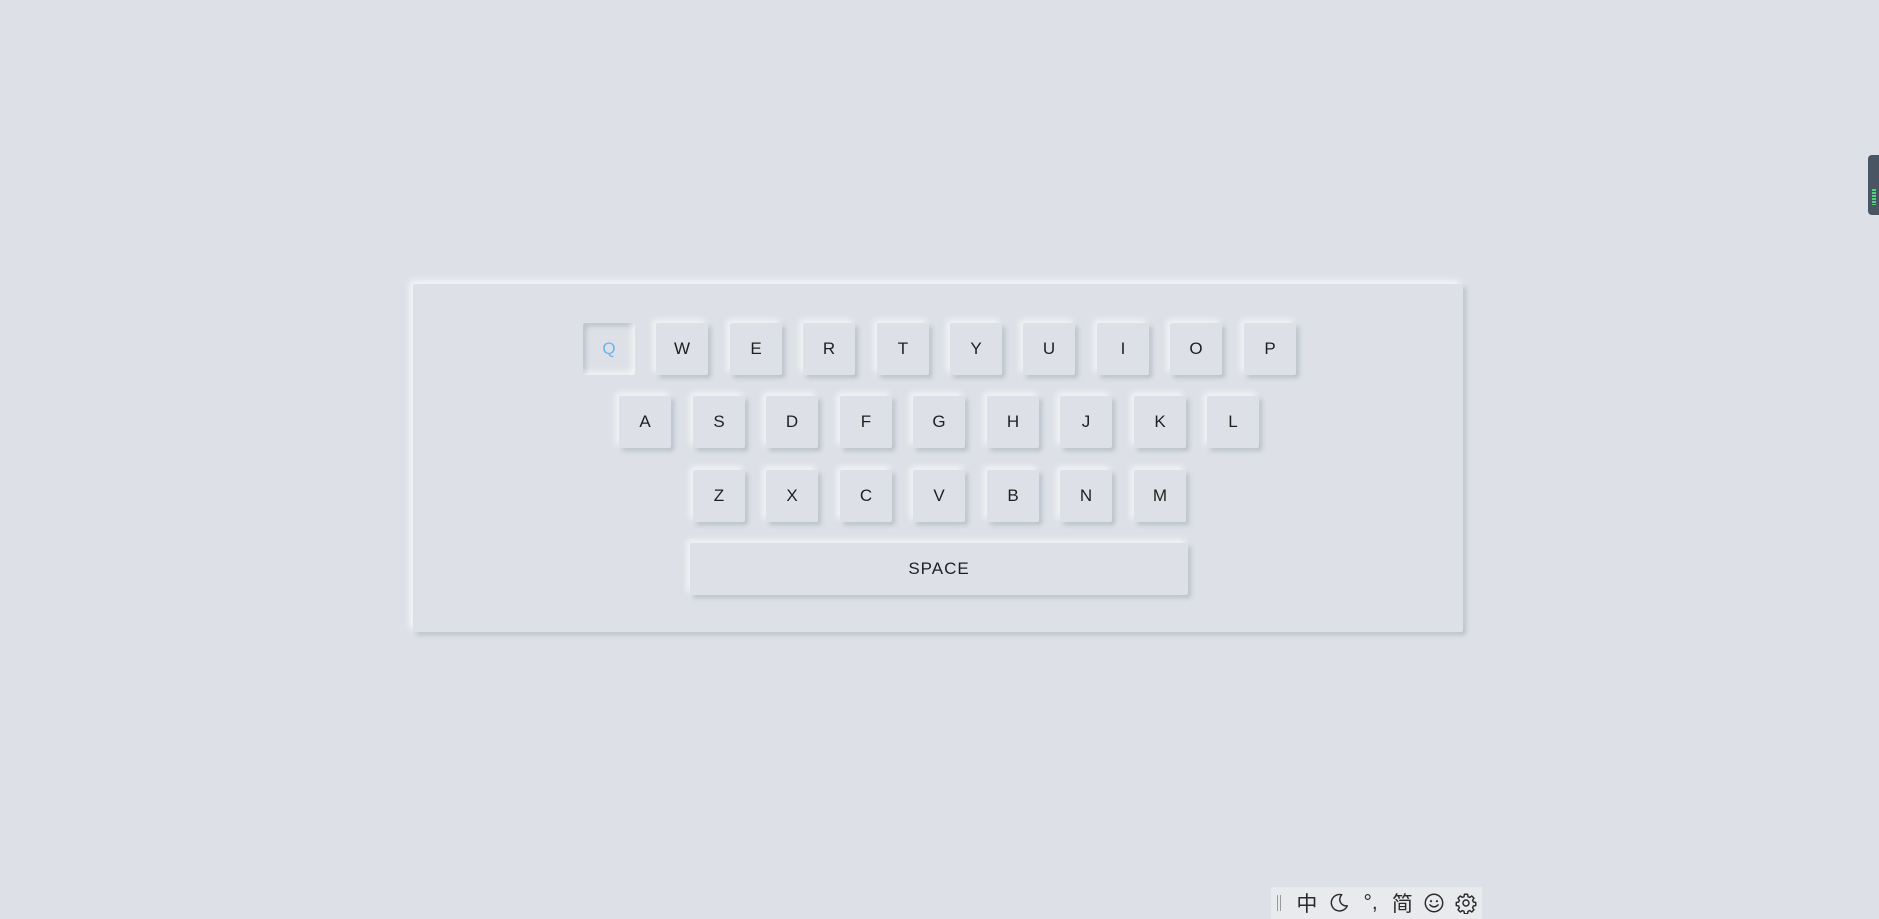 The height and width of the screenshot is (919, 1879). I want to click on key-t: T, so click(903, 349).